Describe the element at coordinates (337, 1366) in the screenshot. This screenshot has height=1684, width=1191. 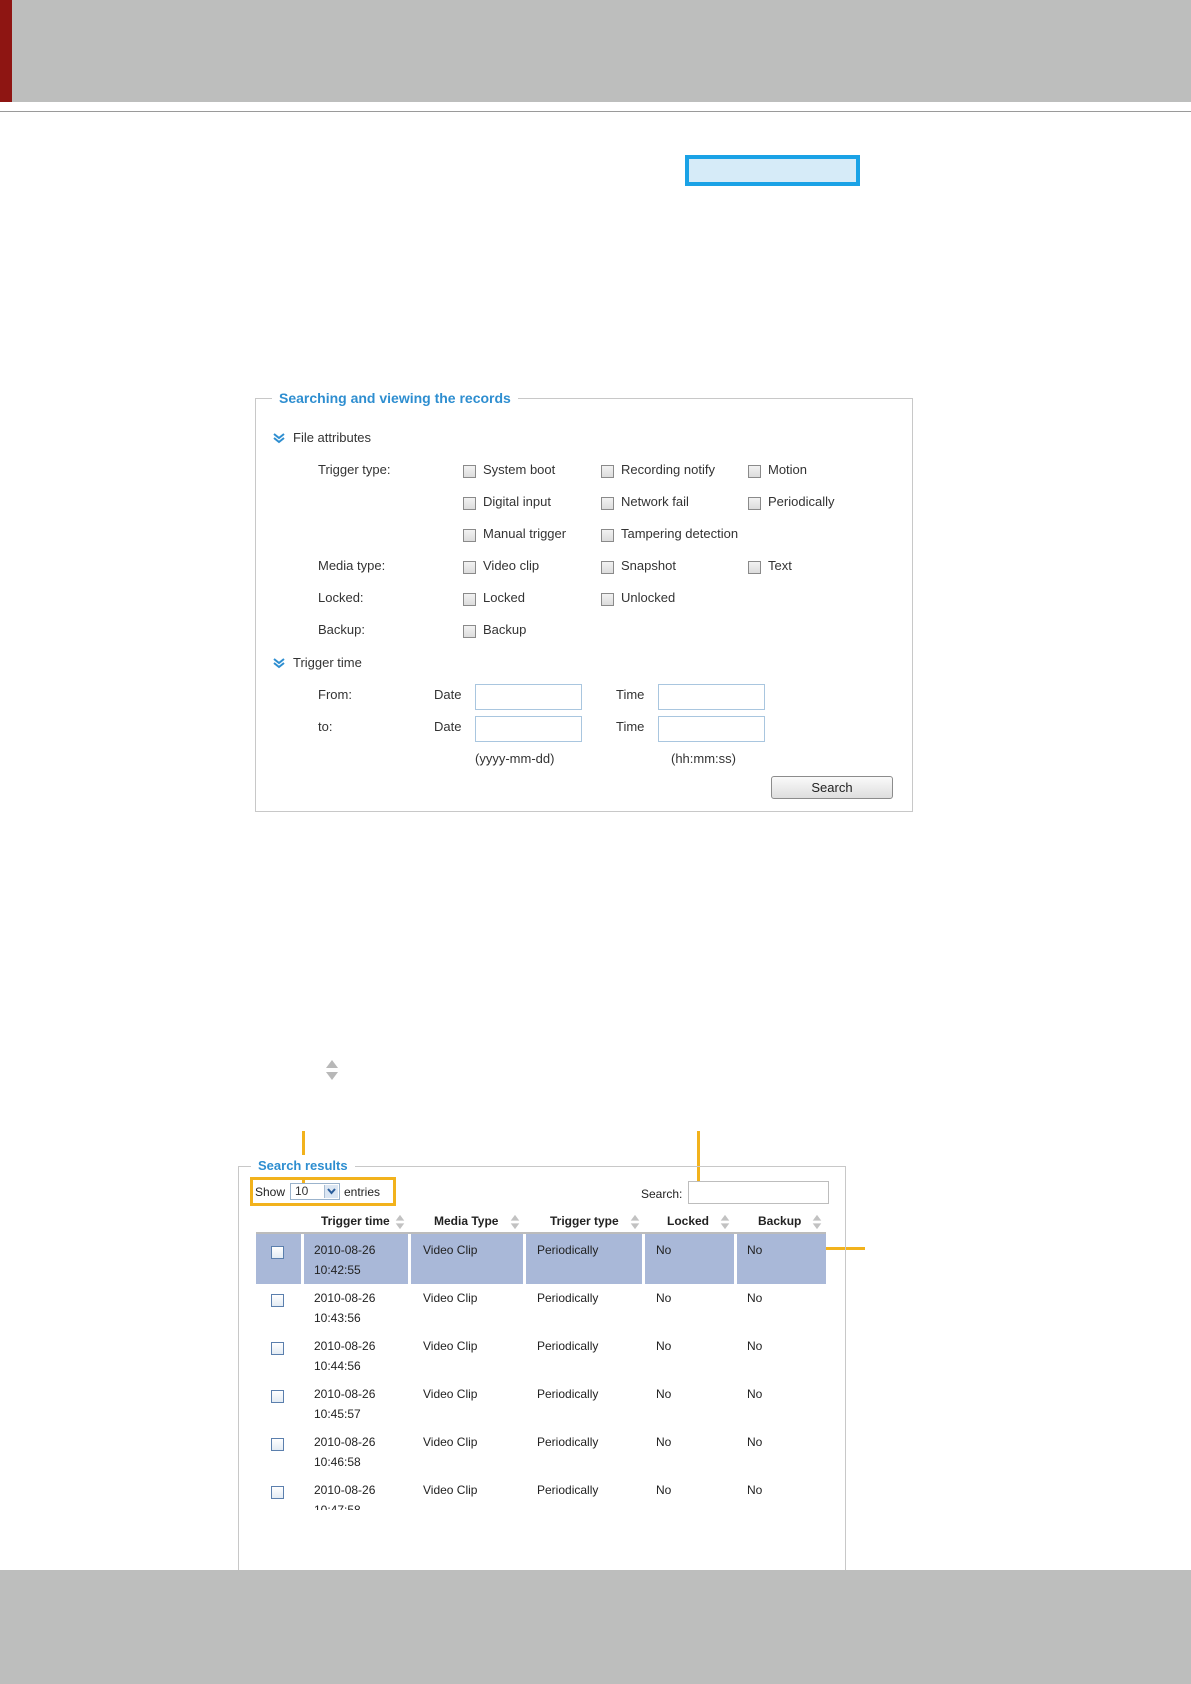
I see `cell-trigger-time: 10:44:56` at that location.